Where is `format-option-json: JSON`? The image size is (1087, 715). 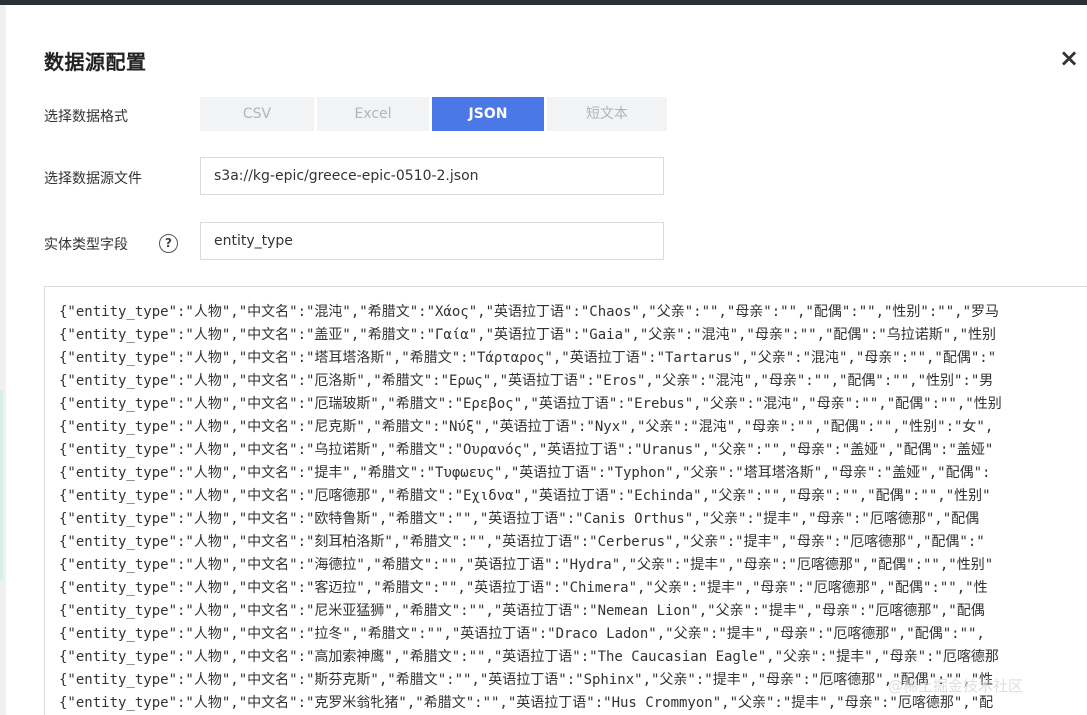 format-option-json: JSON is located at coordinates (488, 114).